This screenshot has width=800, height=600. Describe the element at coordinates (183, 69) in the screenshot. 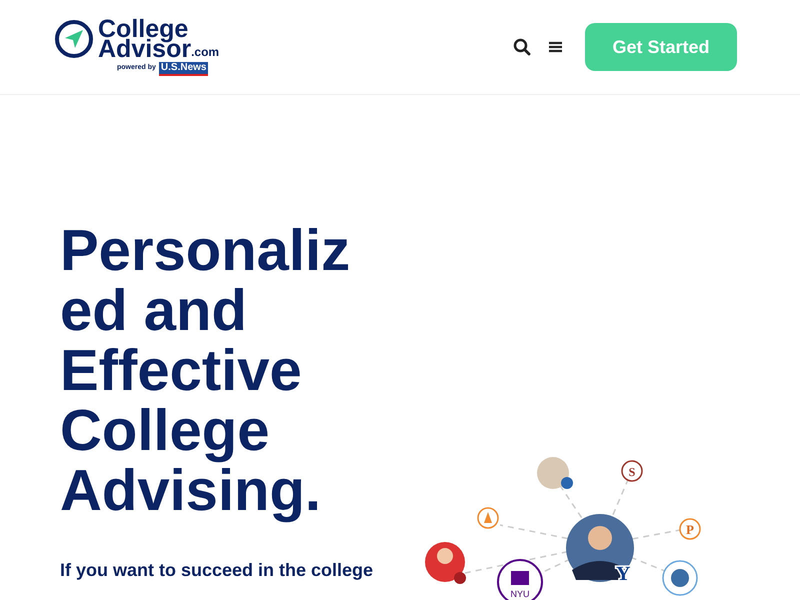

I see `partner-logo: U.S.News` at that location.